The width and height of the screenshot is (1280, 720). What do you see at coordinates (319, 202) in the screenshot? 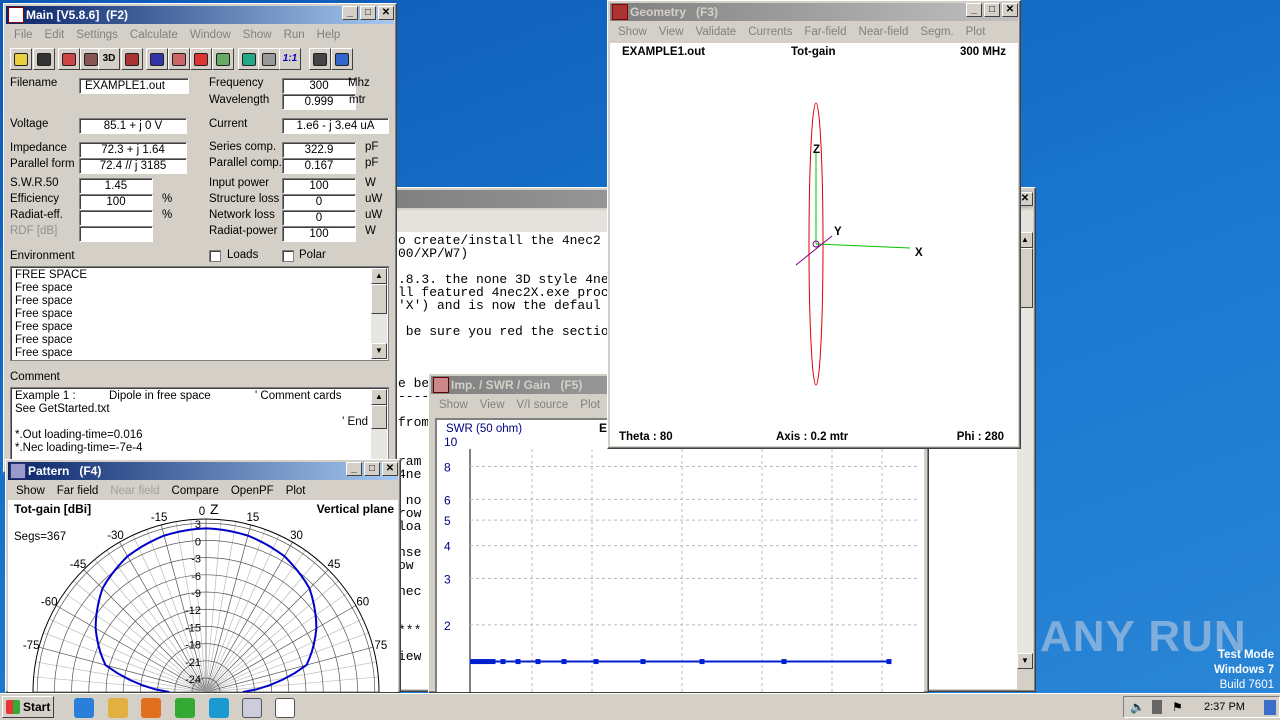
I see `structure-loss-field: 0` at bounding box center [319, 202].